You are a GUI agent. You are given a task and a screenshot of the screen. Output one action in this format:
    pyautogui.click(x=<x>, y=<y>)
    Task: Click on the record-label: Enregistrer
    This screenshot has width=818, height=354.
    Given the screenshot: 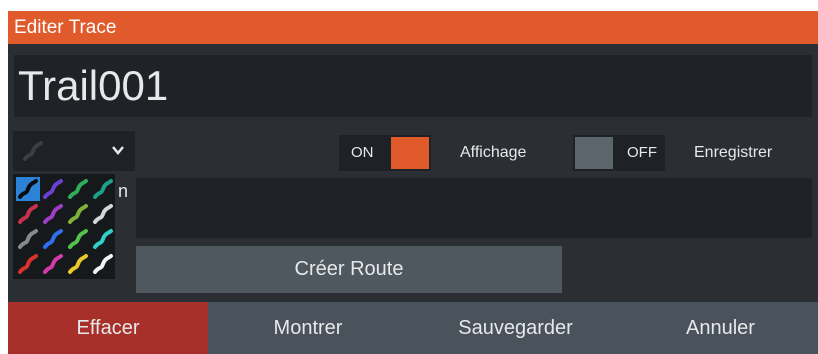 What is the action you would take?
    pyautogui.click(x=733, y=152)
    